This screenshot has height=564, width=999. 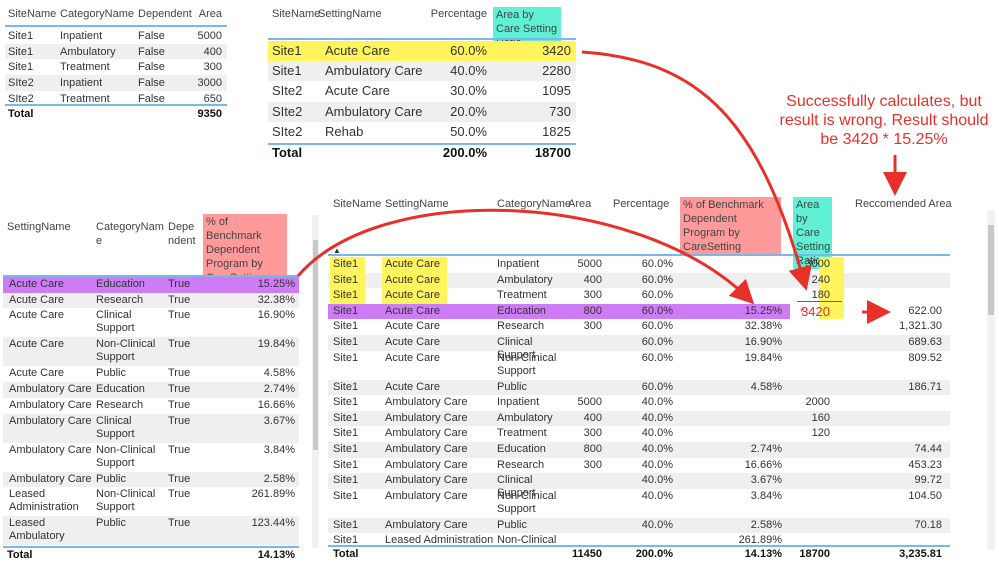 I want to click on scrollbar-main-table, so click(x=991, y=380).